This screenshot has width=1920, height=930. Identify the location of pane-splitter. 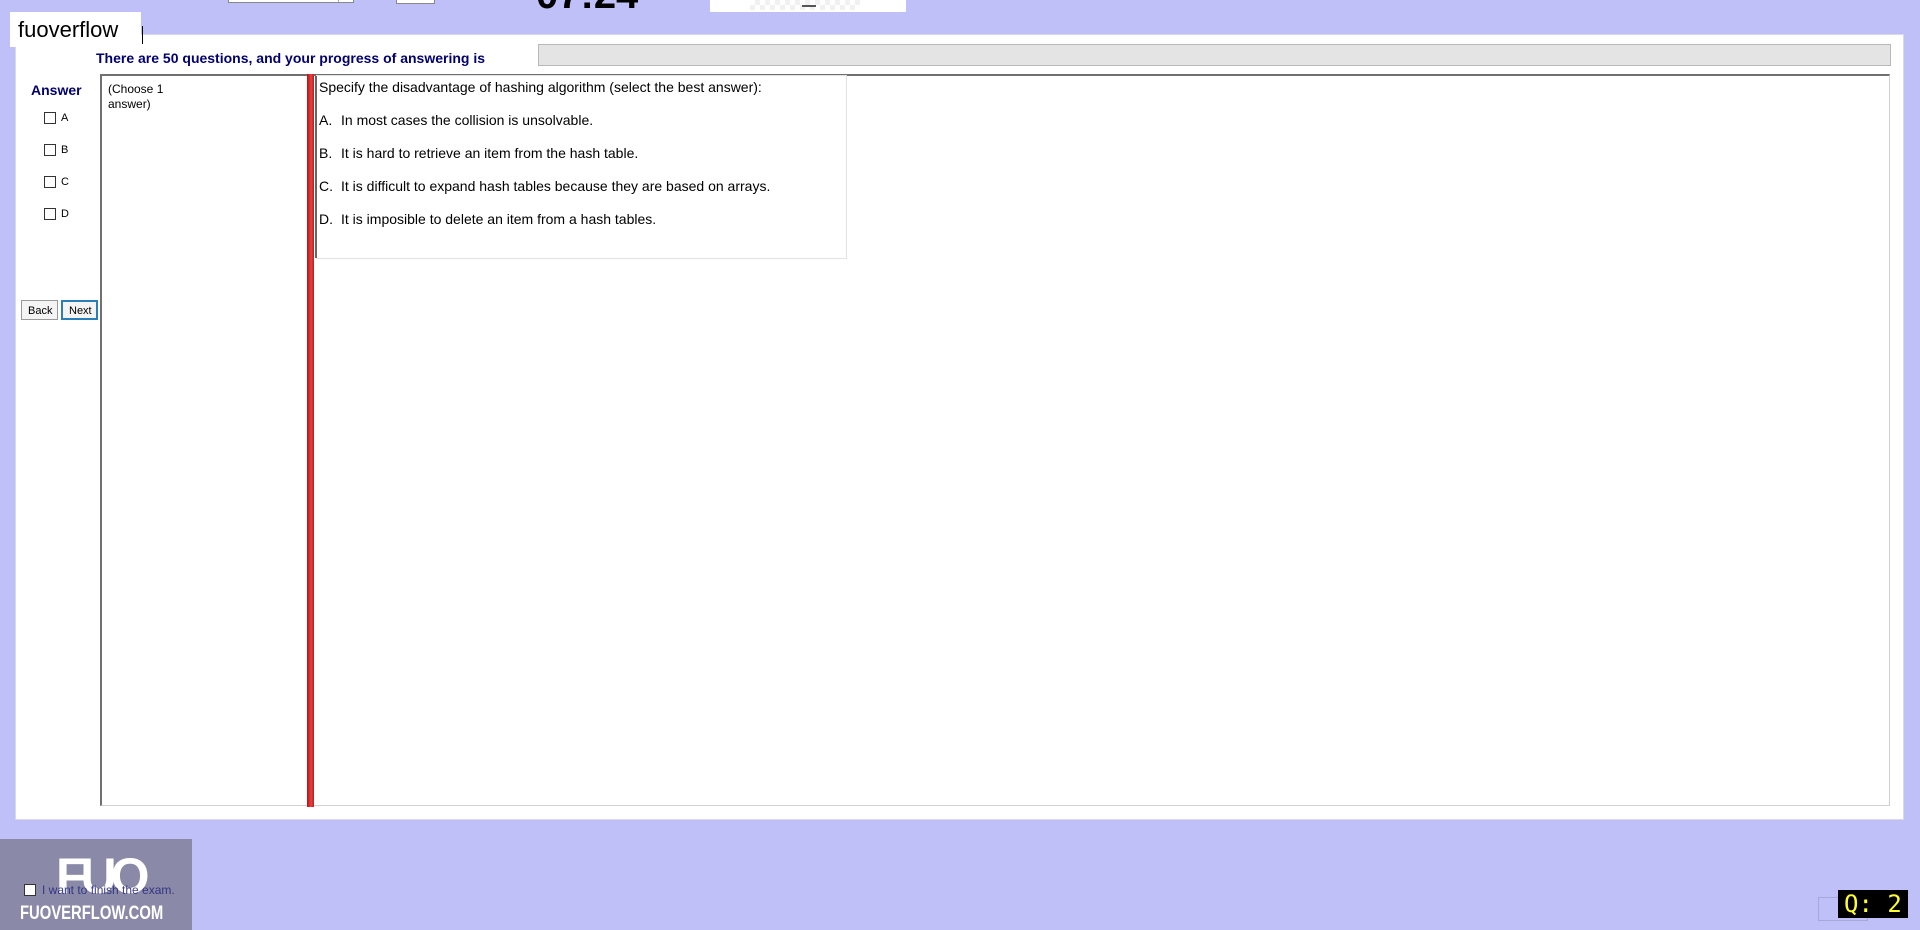
(310, 440).